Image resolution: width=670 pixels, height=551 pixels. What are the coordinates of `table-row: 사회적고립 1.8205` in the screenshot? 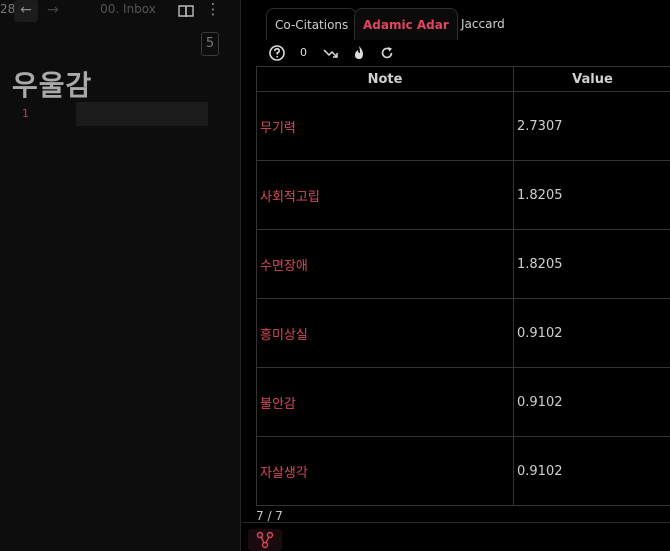 It's located at (463, 195).